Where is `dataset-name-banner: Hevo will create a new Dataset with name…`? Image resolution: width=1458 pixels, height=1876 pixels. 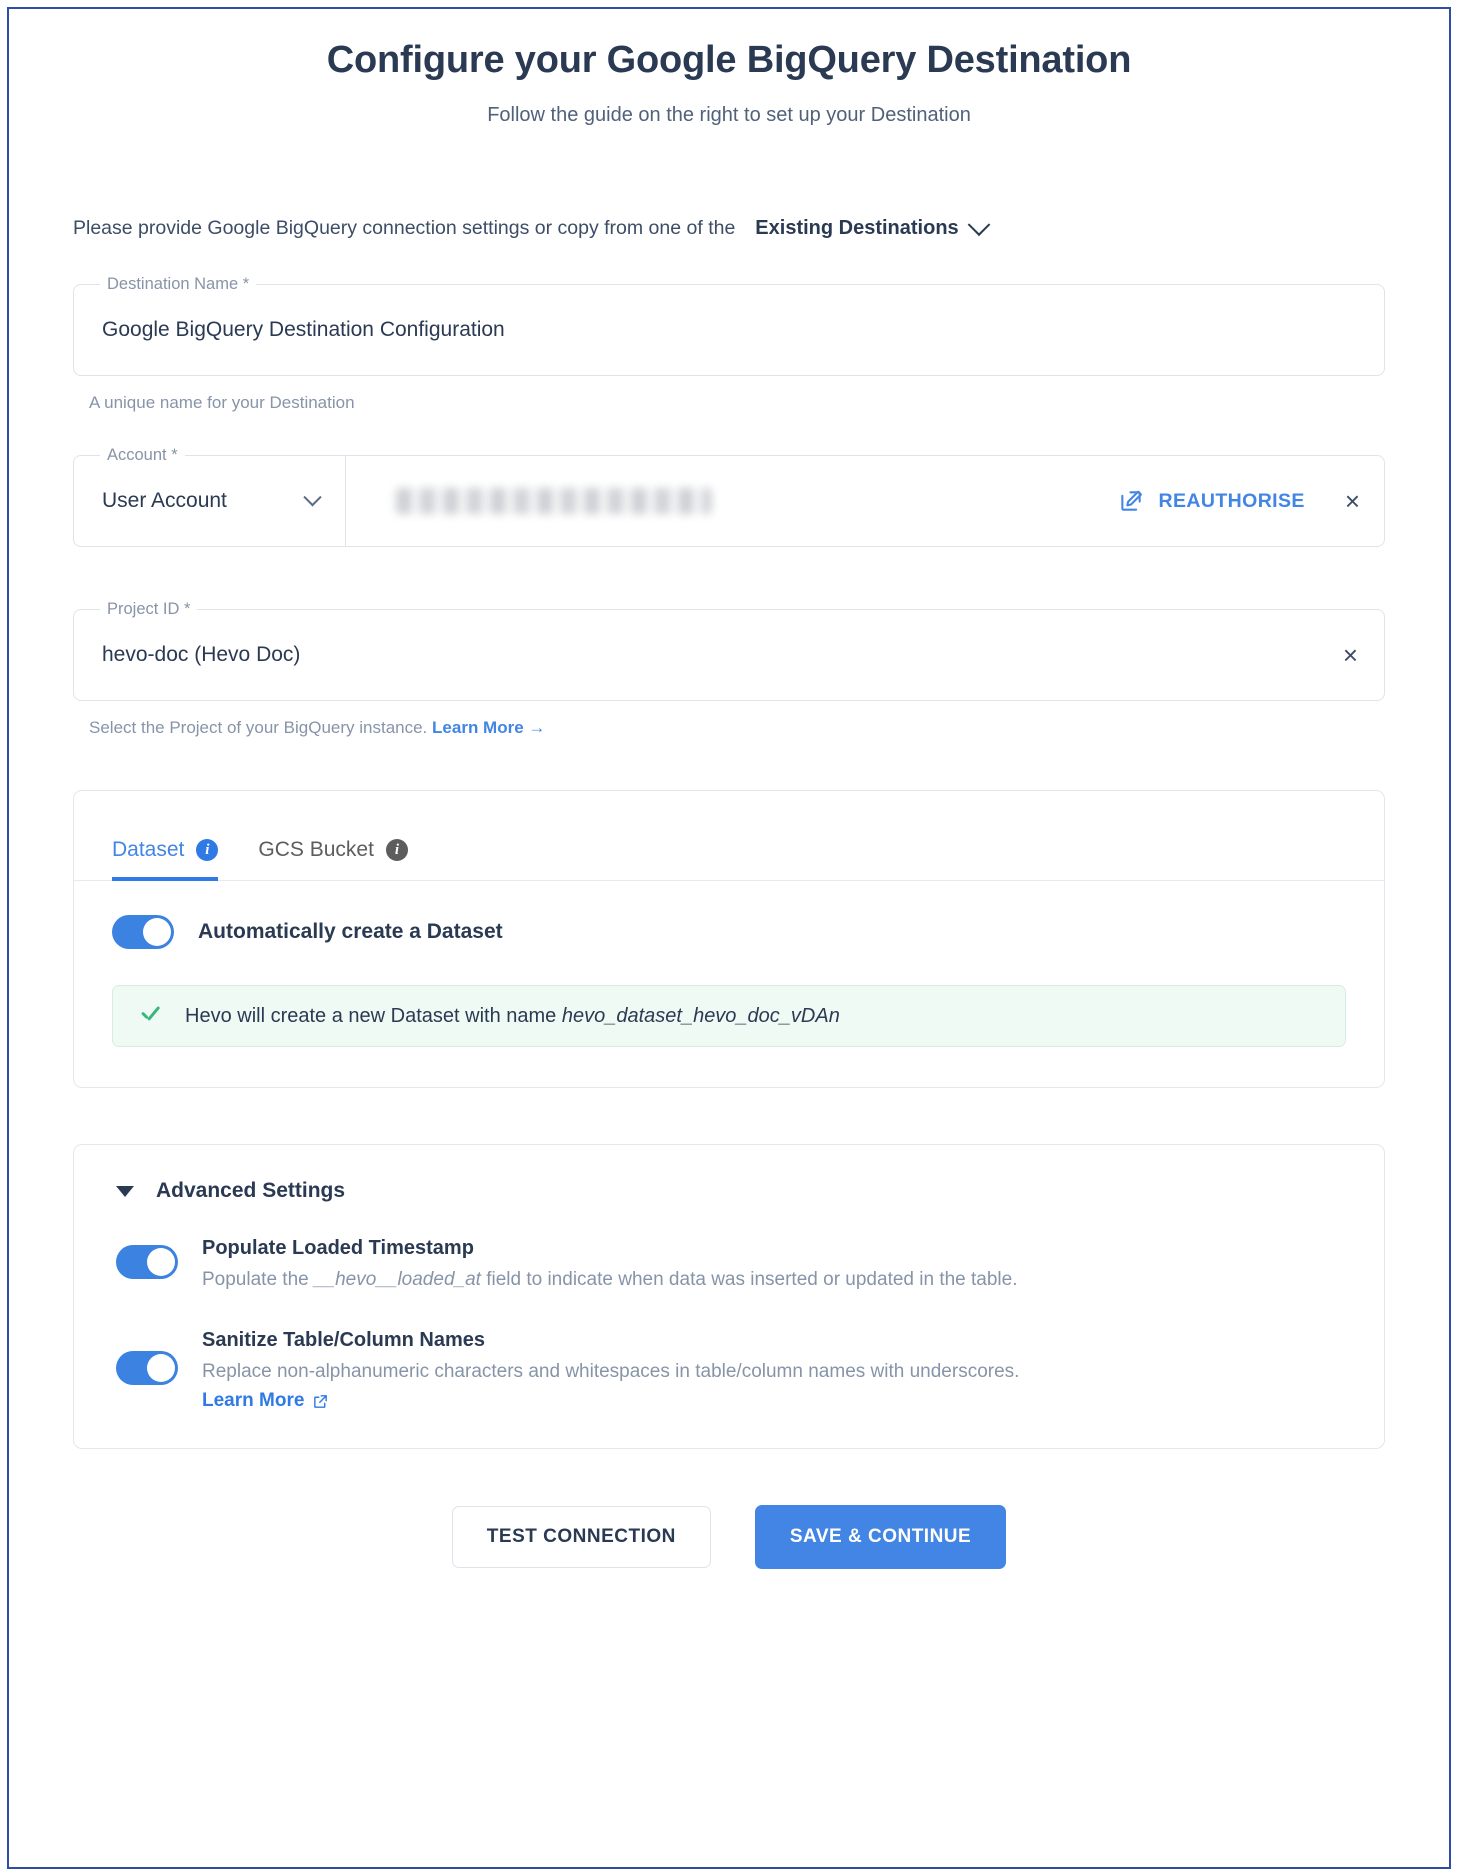 dataset-name-banner: Hevo will create a new Dataset with name… is located at coordinates (729, 1016).